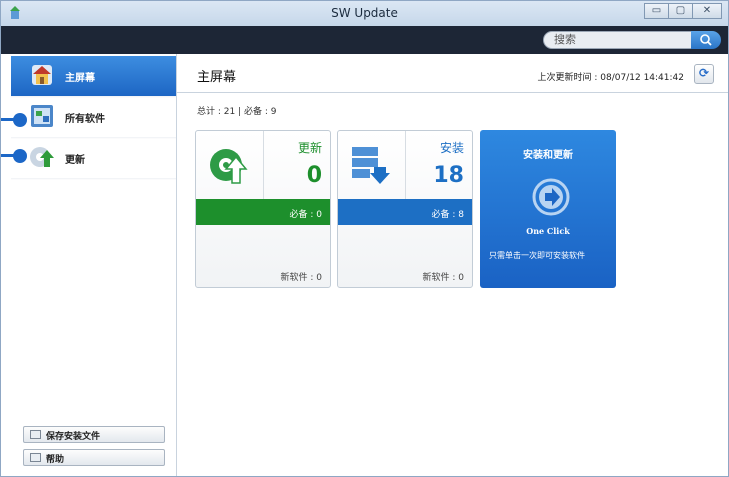 Image resolution: width=729 pixels, height=477 pixels. I want to click on save-icon, so click(35, 434).